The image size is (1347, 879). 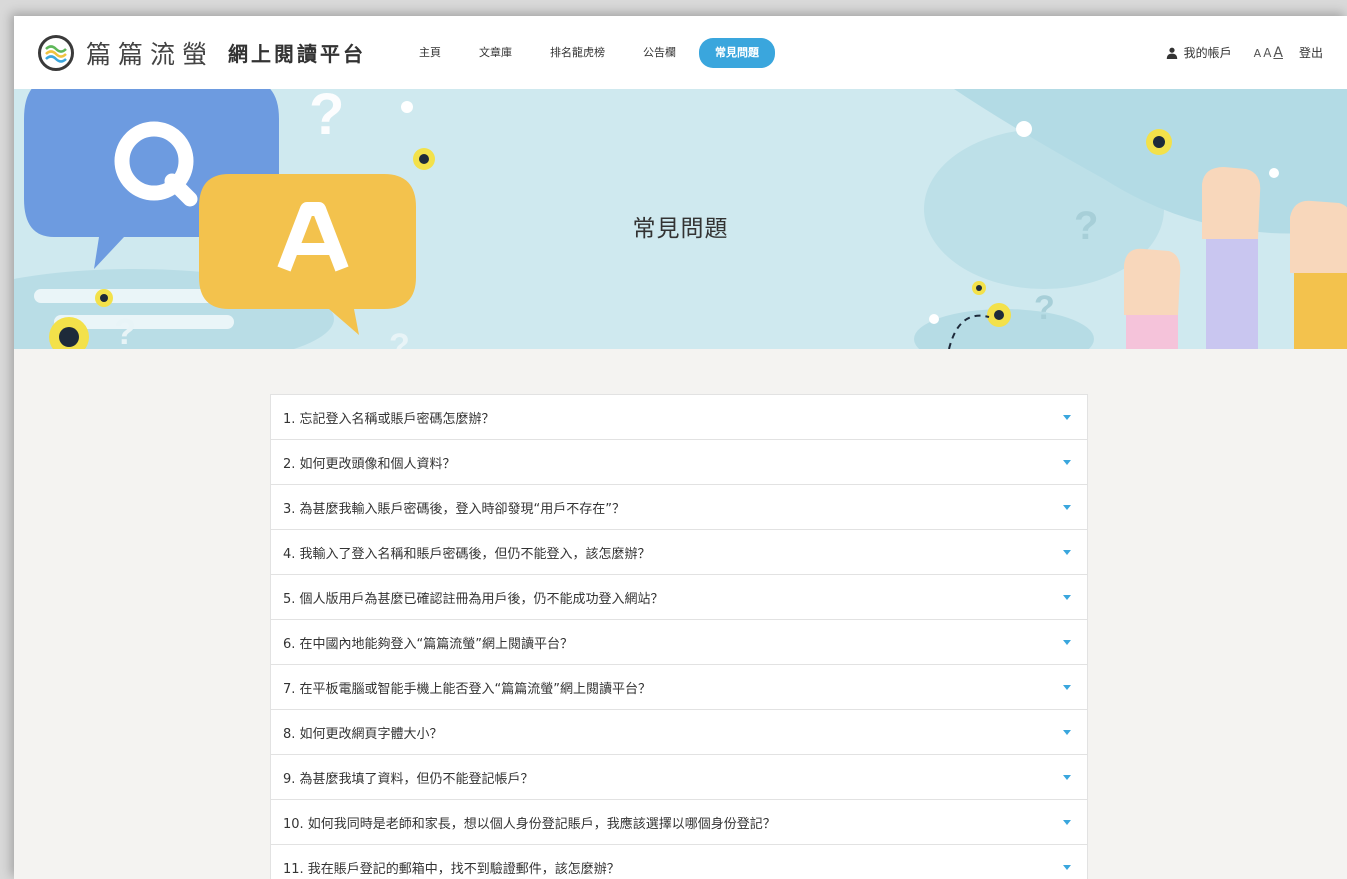 What do you see at coordinates (473, 599) in the screenshot?
I see `faq-question: 5. 個人版用戶為甚麼已確認註冊為用戶後，仍不能成功登入網站？` at bounding box center [473, 599].